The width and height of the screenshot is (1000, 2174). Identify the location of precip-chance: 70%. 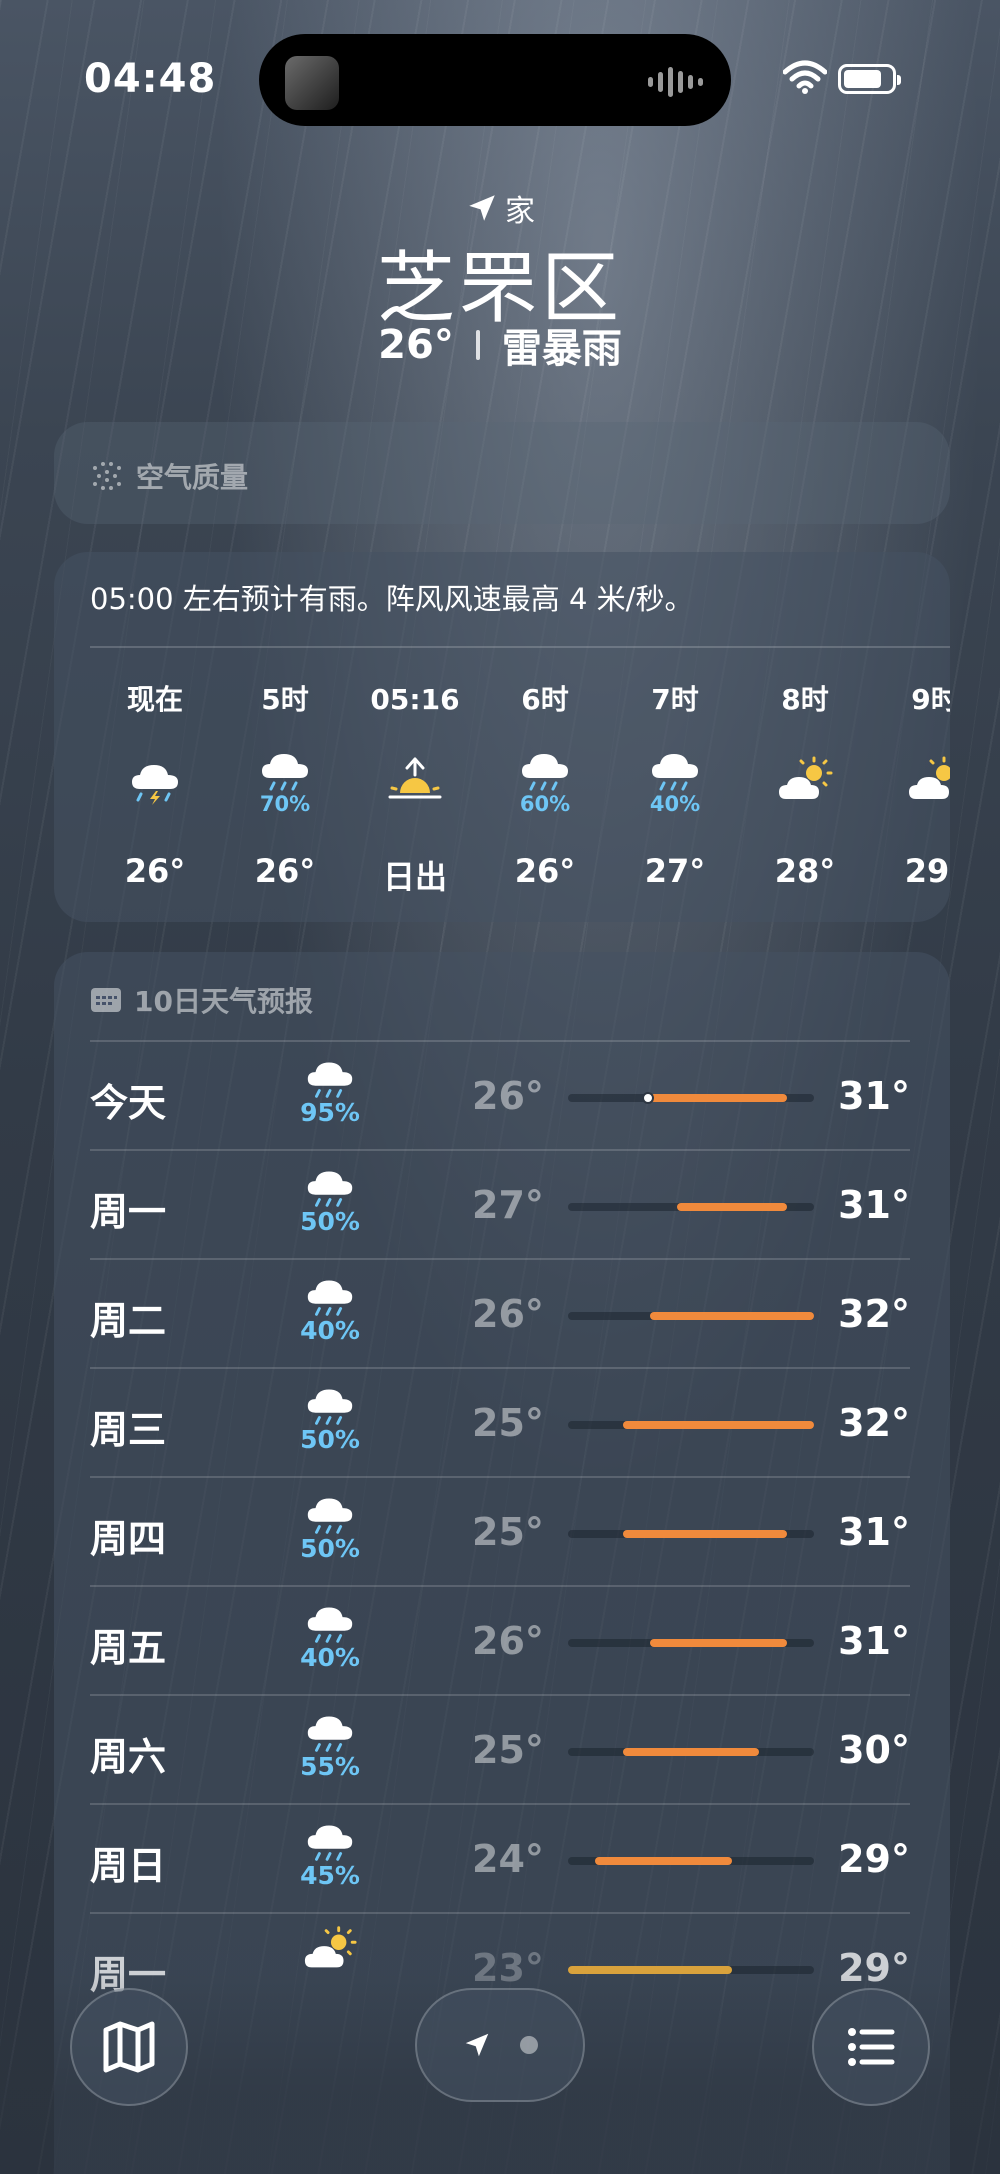
(285, 804).